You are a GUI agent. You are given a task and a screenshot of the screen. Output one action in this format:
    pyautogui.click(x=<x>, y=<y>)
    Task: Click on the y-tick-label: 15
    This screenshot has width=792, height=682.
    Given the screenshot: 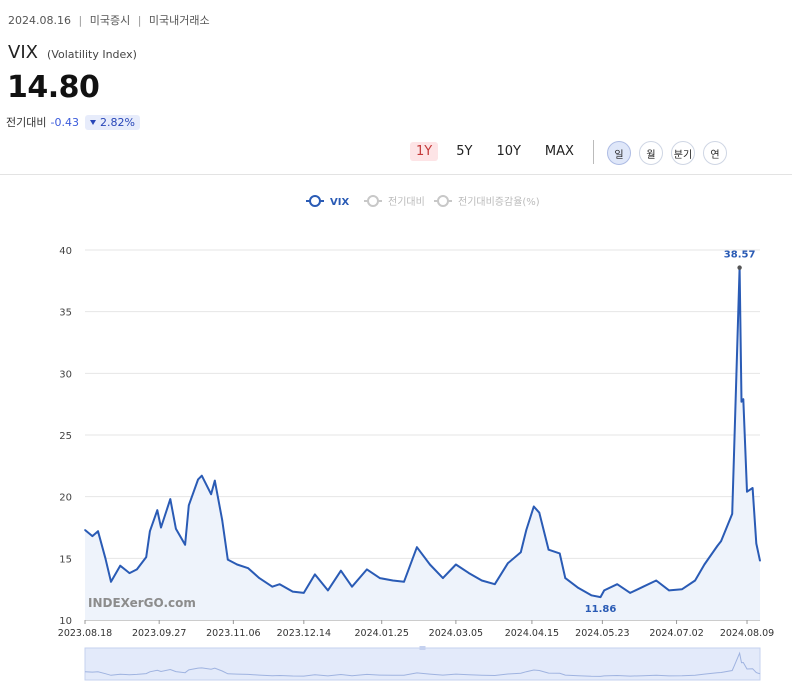 What is the action you would take?
    pyautogui.click(x=65, y=559)
    